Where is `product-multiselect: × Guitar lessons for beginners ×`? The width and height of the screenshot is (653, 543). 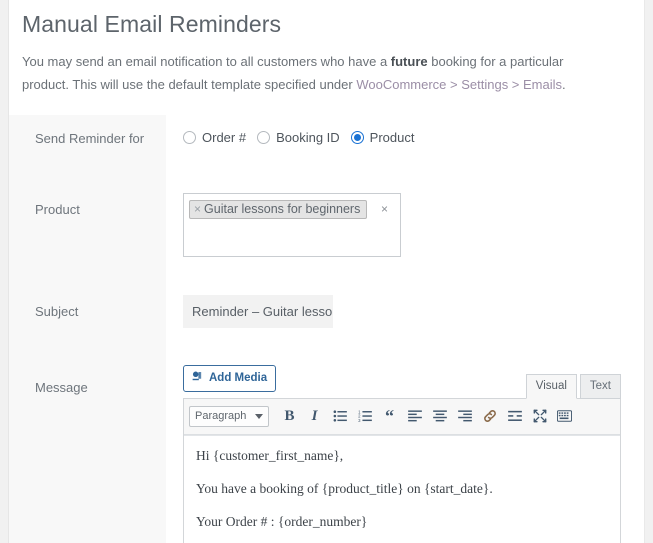
product-multiselect: × Guitar lessons for beginners × is located at coordinates (292, 224).